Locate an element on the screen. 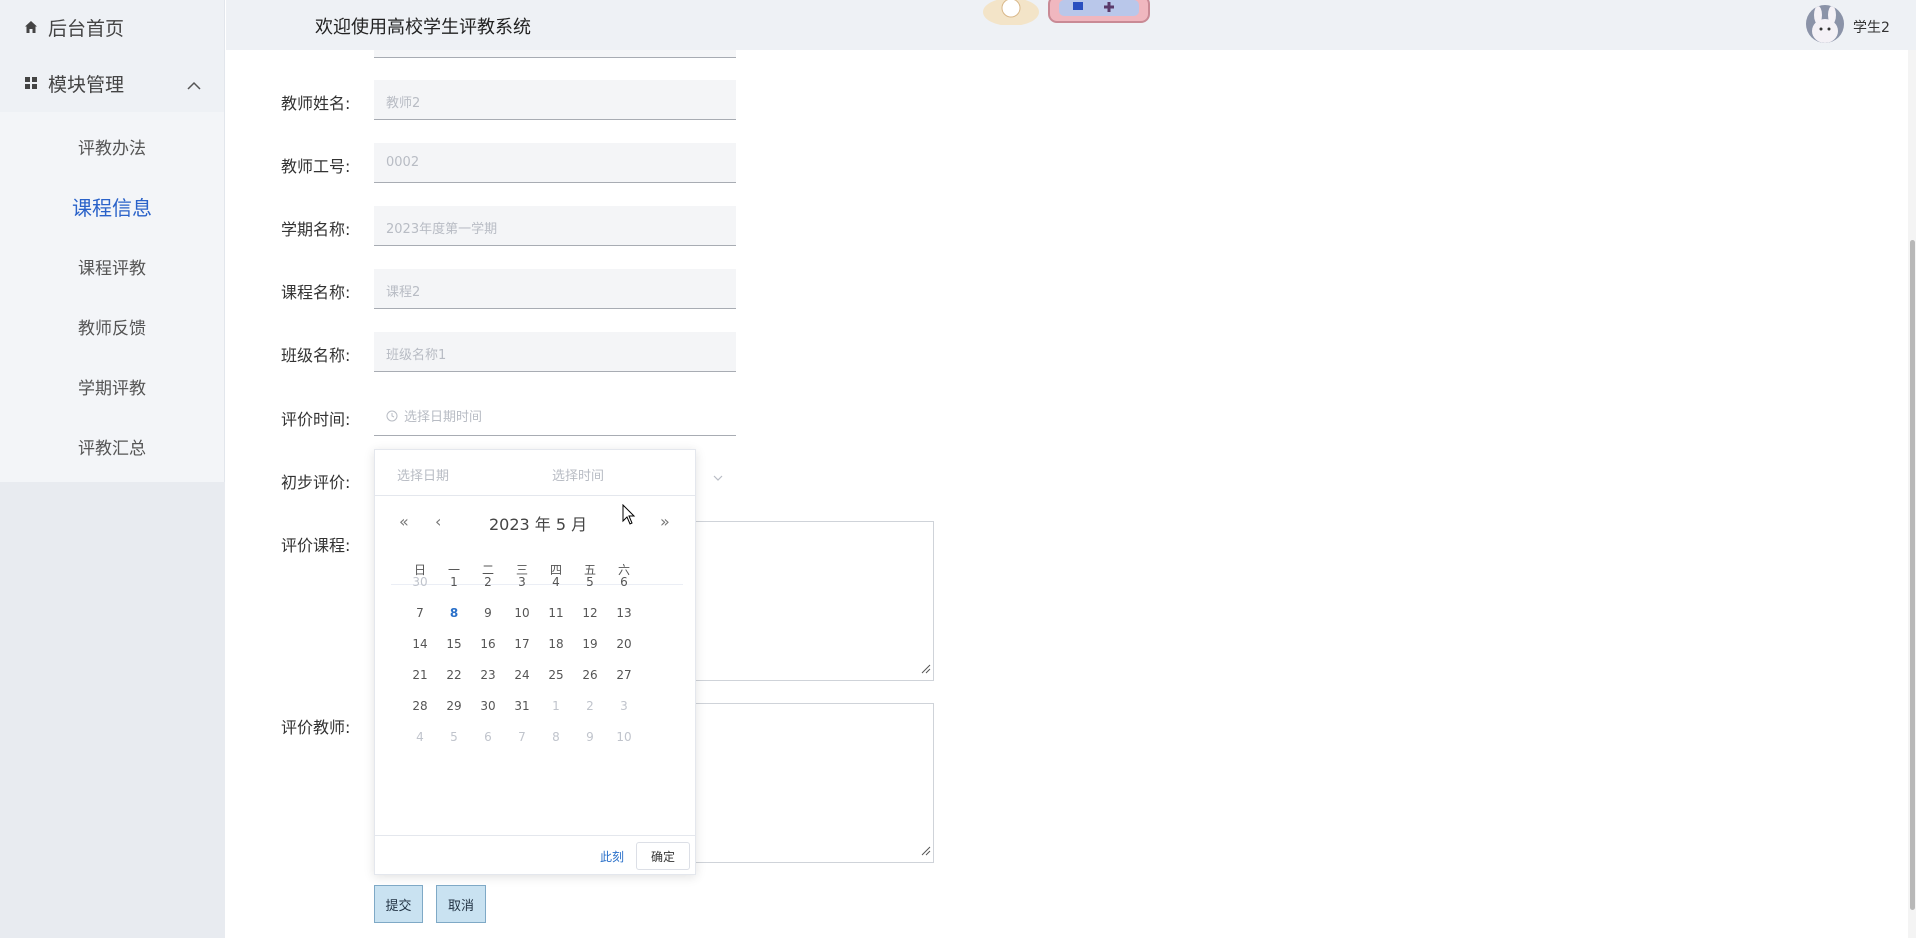 The width and height of the screenshot is (1916, 938). calendar-day: 14 is located at coordinates (420, 644).